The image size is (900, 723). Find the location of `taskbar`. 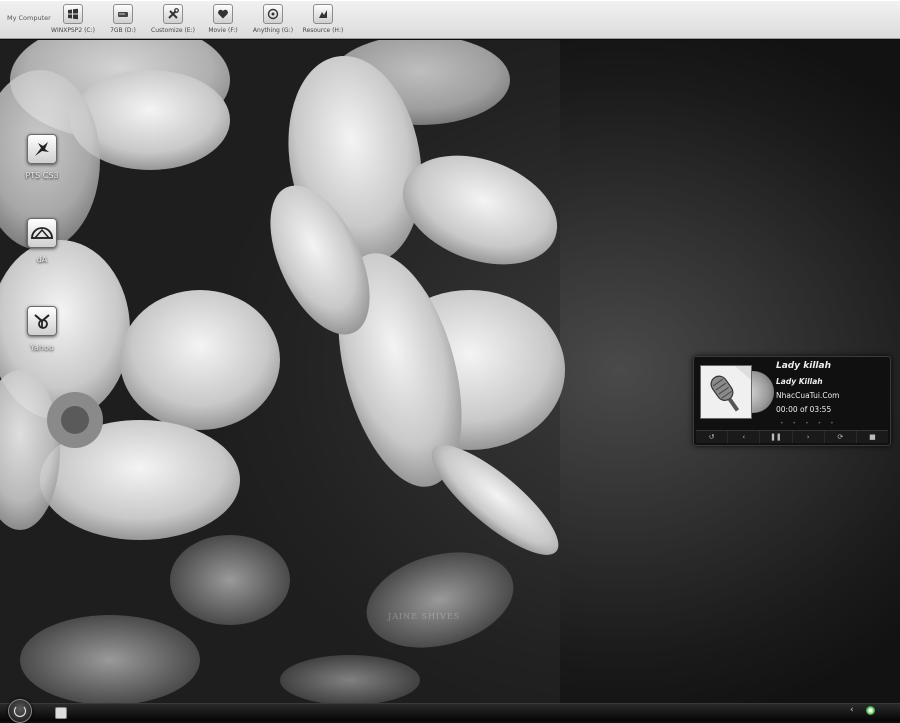

taskbar is located at coordinates (450, 712).